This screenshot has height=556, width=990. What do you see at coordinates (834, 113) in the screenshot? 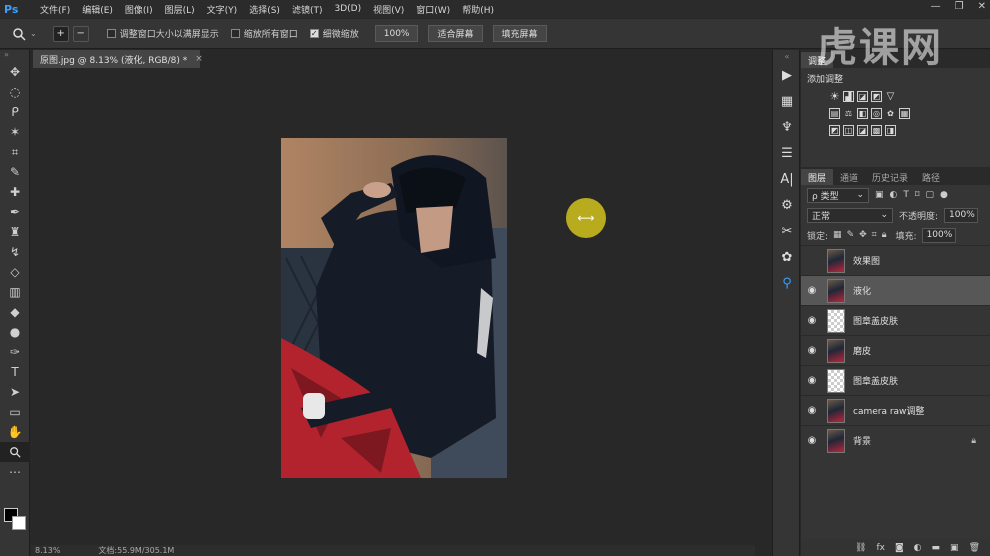
I see `hue-saturation-icon: ▤` at bounding box center [834, 113].